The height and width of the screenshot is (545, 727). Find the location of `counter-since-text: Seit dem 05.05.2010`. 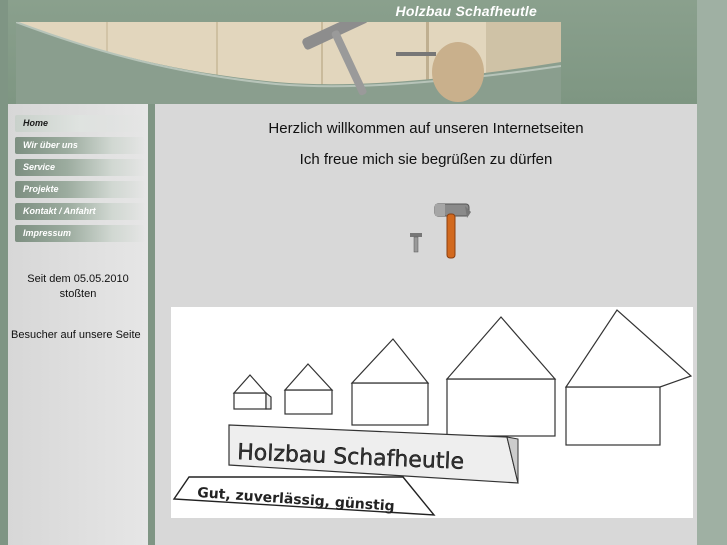

counter-since-text: Seit dem 05.05.2010 is located at coordinates (78, 279).